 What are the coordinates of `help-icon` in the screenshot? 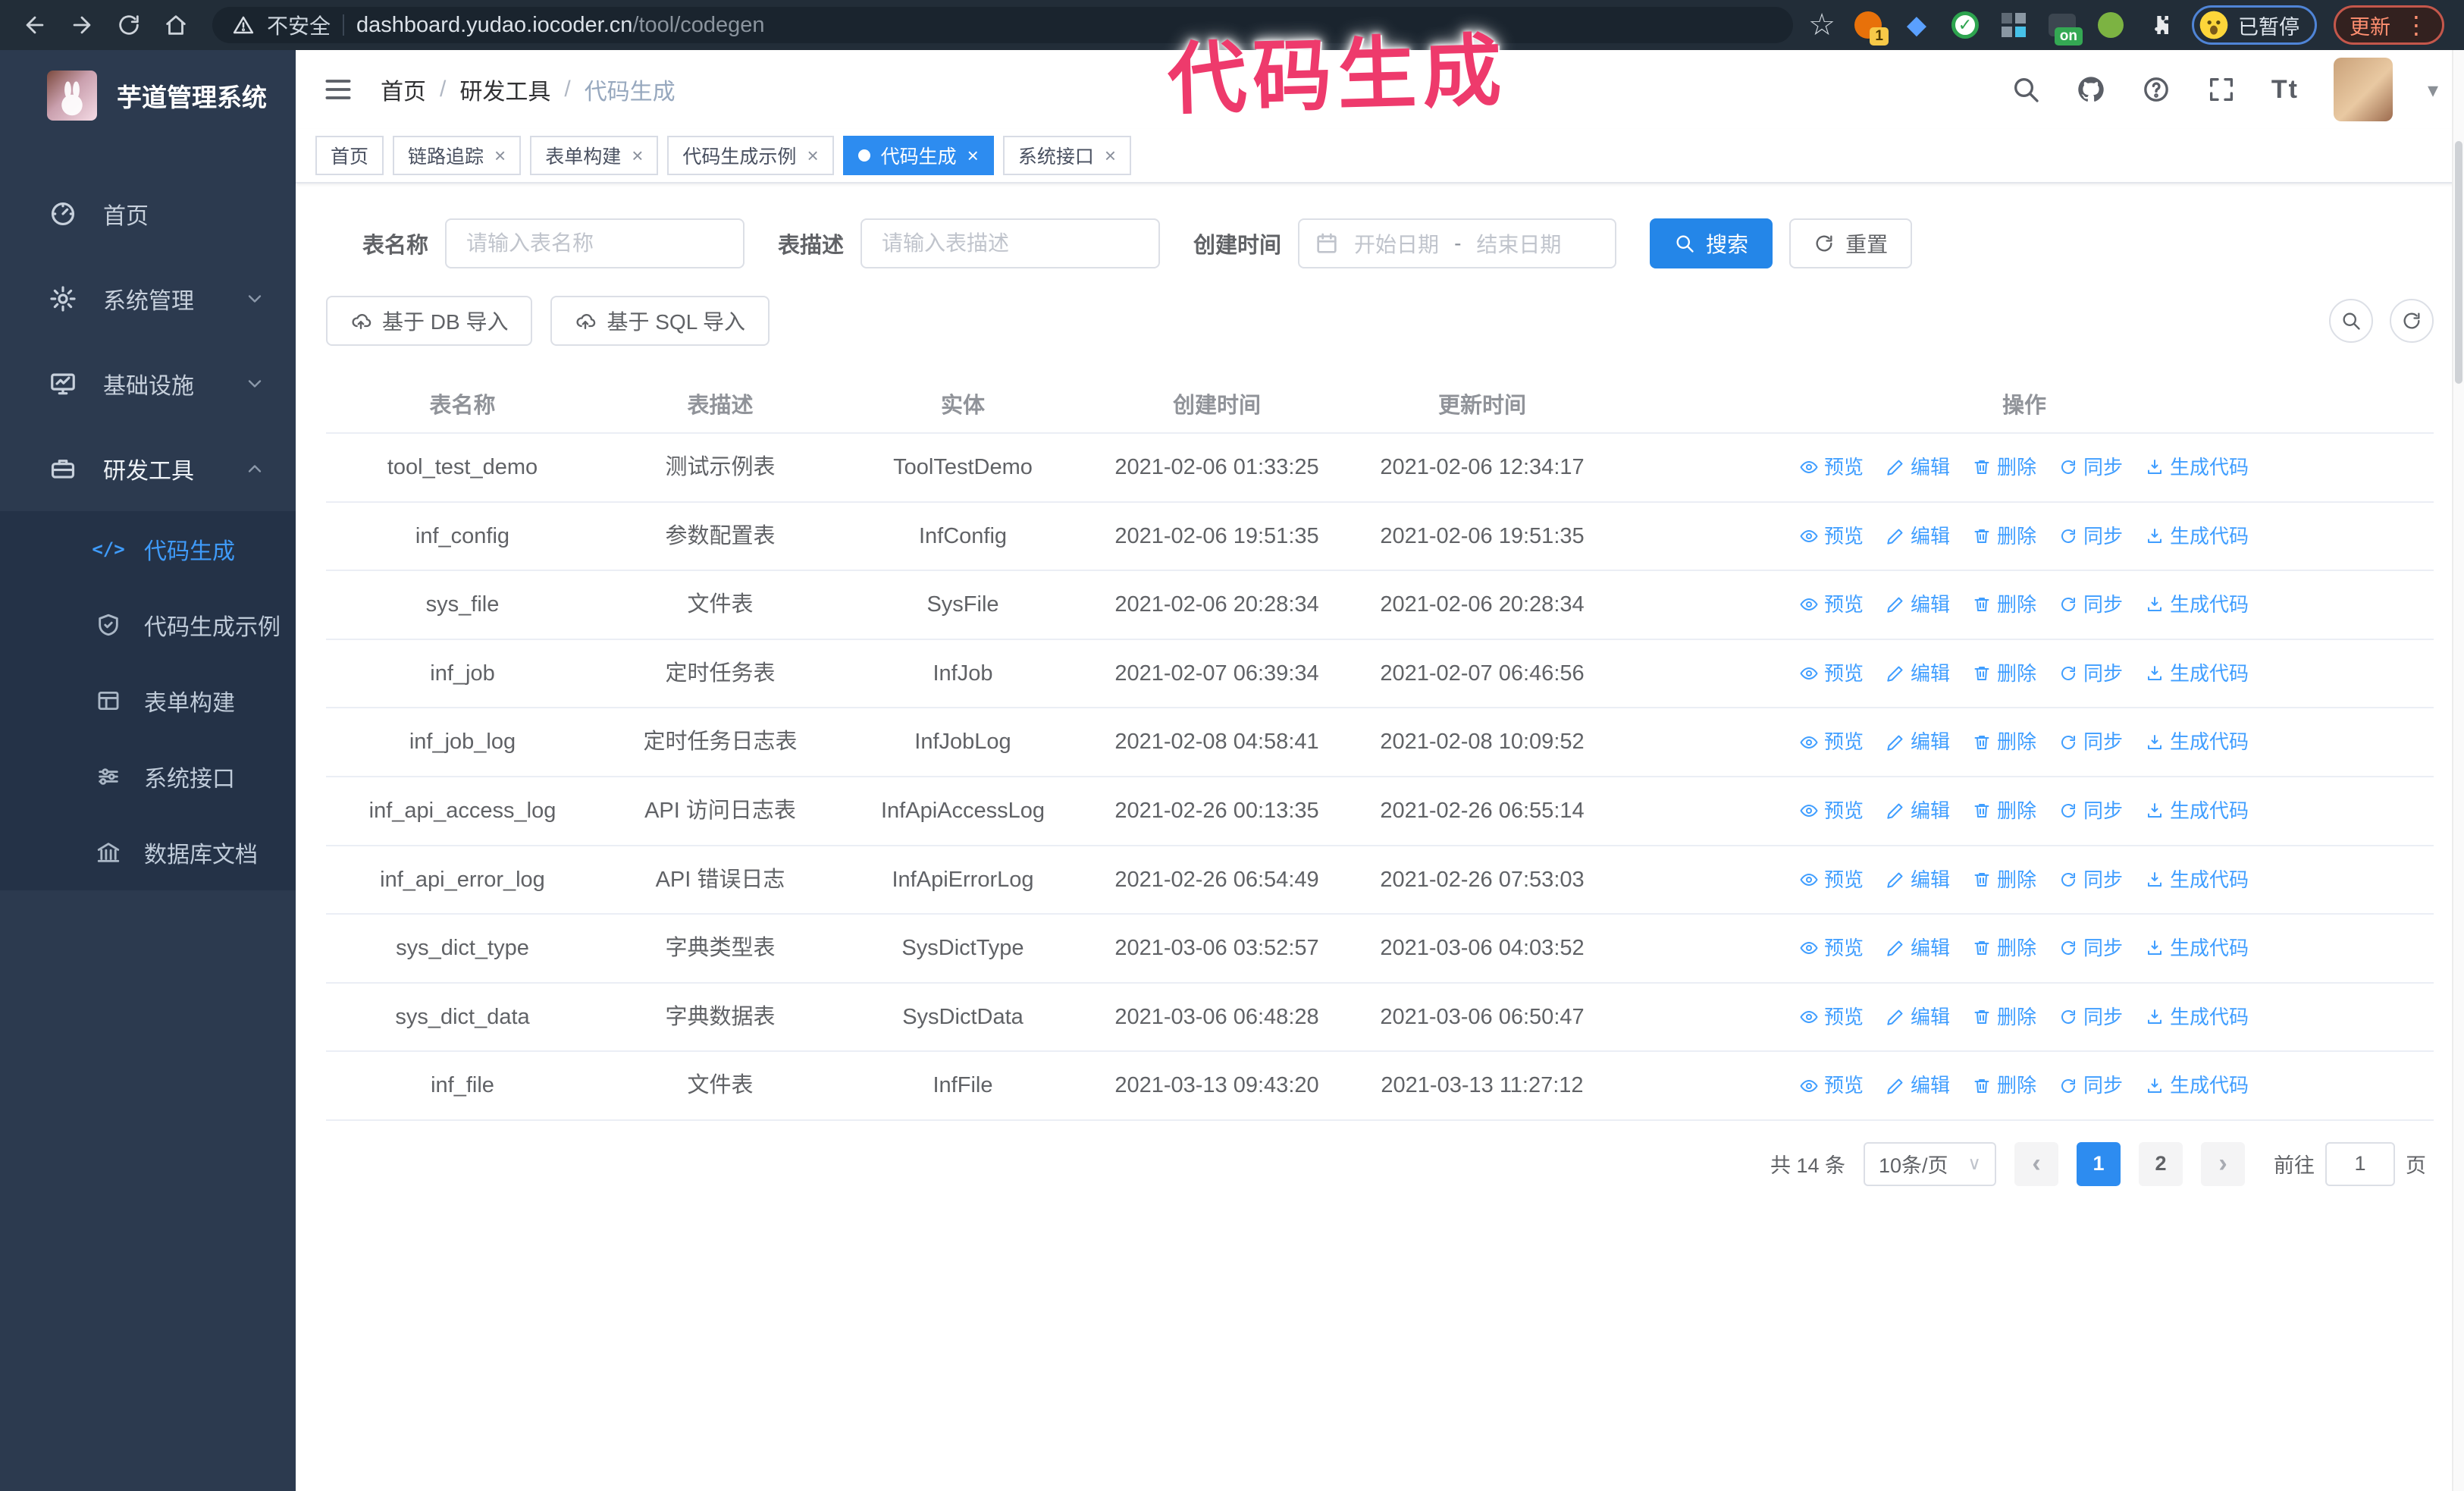 It's located at (2156, 89).